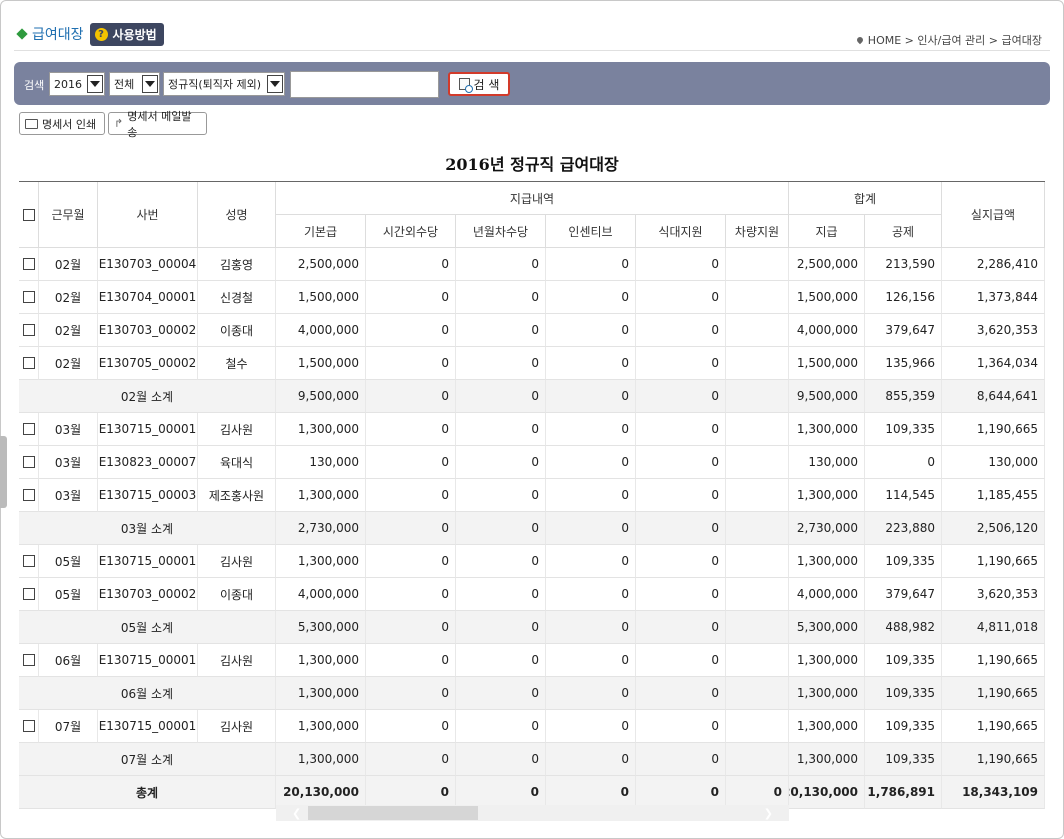 The height and width of the screenshot is (839, 1064). What do you see at coordinates (860, 40) in the screenshot?
I see `location-pin-icon` at bounding box center [860, 40].